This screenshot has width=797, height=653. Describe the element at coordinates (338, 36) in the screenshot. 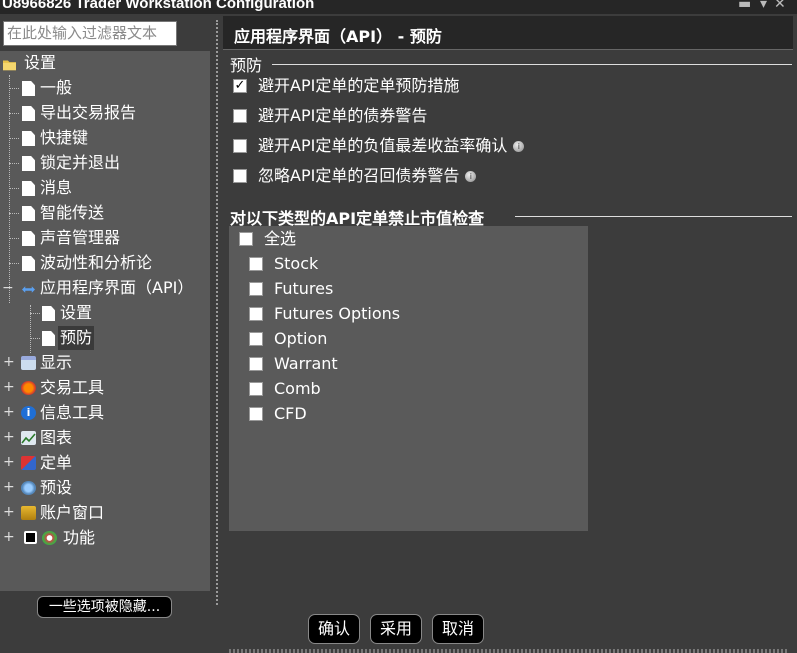

I see `page-title: 应用程序界面（API） - 预防` at that location.